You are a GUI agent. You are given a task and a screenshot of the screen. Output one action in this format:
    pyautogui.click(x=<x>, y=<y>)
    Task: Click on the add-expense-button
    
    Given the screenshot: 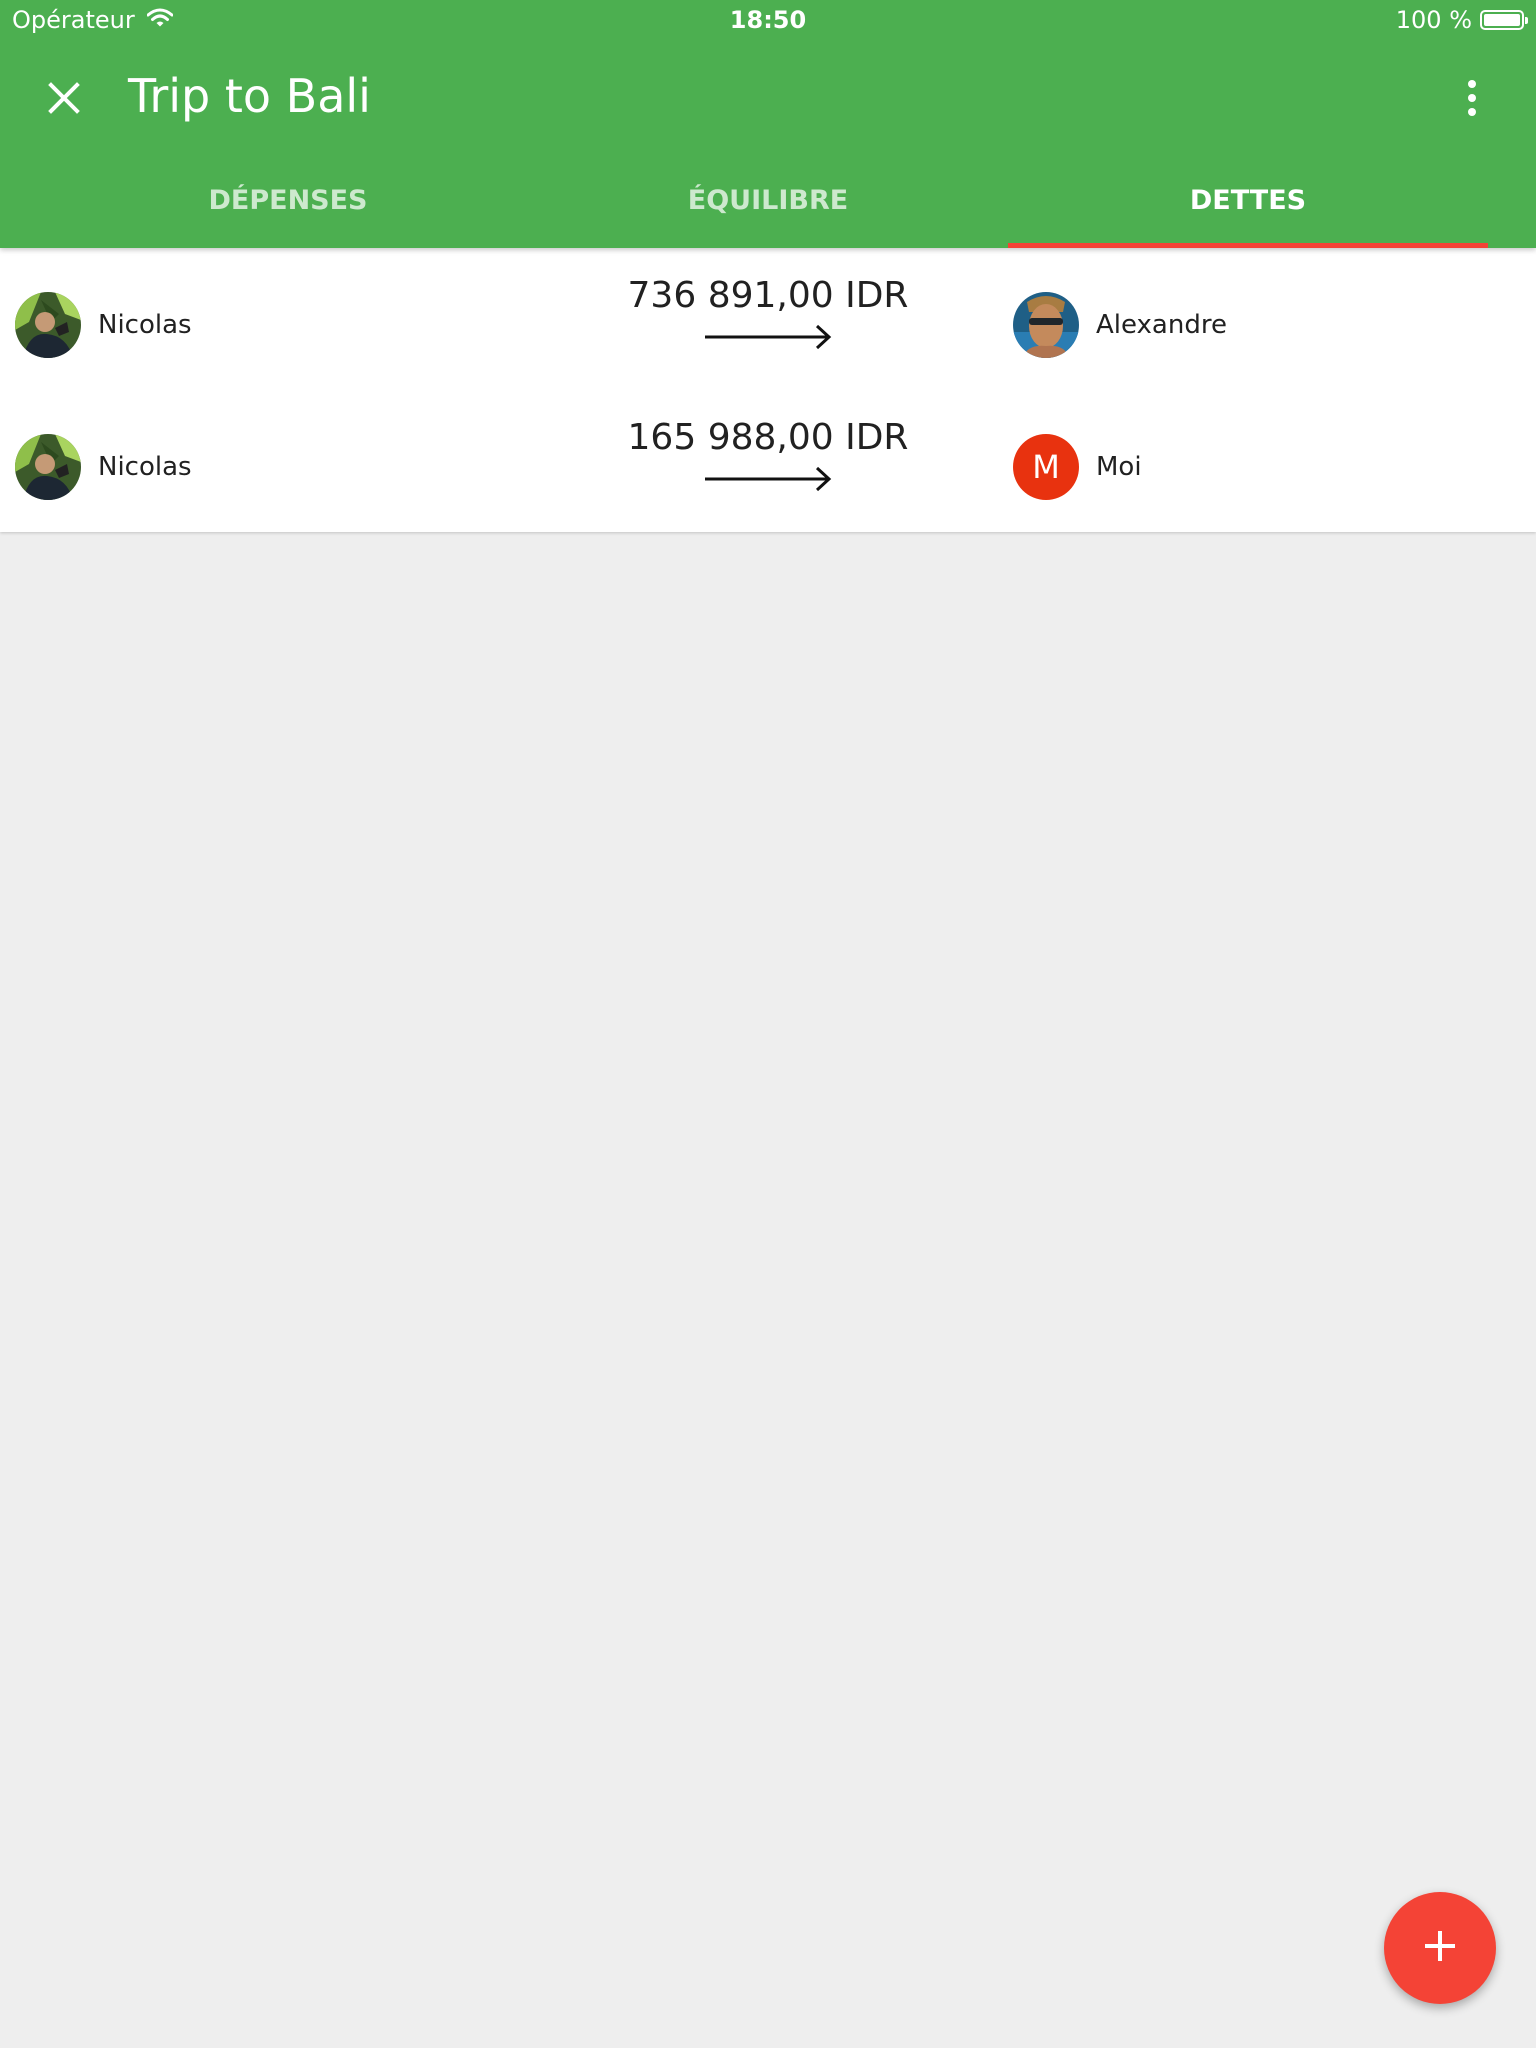 What is the action you would take?
    pyautogui.click(x=1440, y=1948)
    